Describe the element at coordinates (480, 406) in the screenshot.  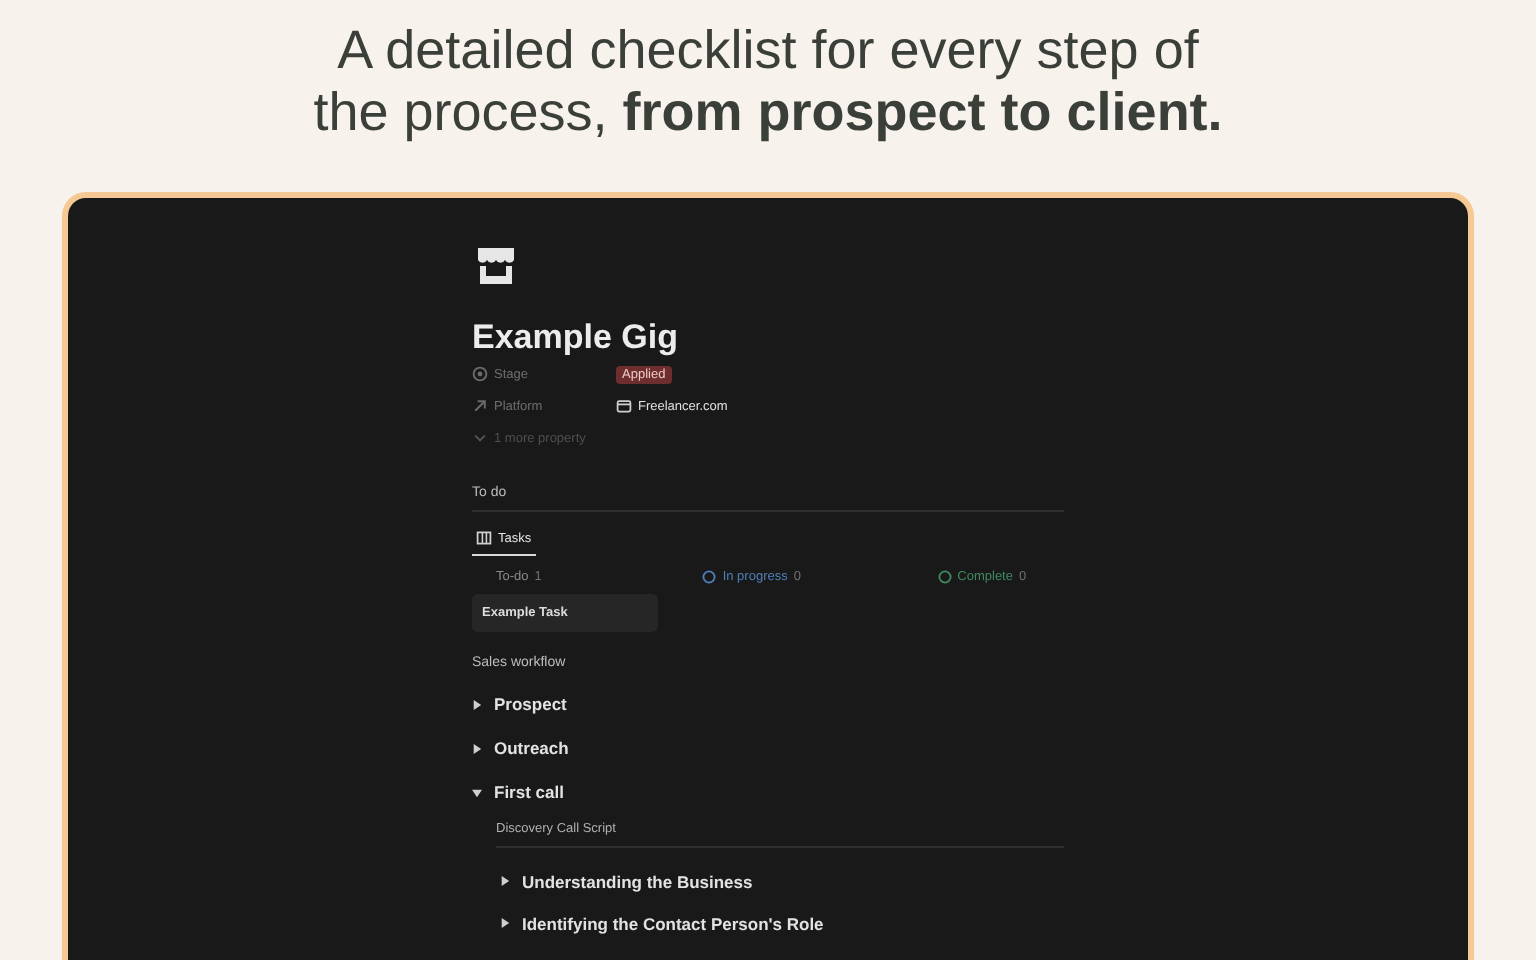
I see `arrow-icon` at that location.